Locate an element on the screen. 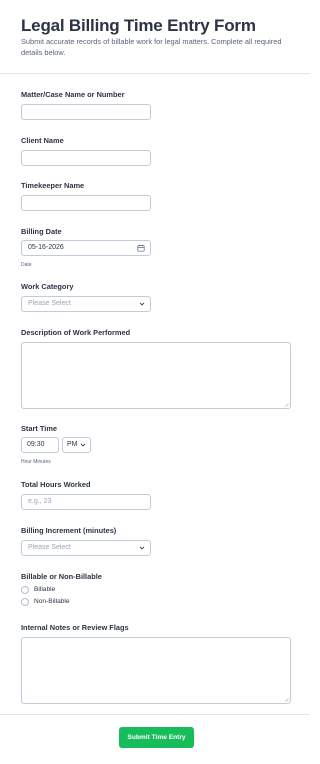 Image resolution: width=320 pixels, height=764 pixels. billing-date-label: Billing Date is located at coordinates (41, 231).